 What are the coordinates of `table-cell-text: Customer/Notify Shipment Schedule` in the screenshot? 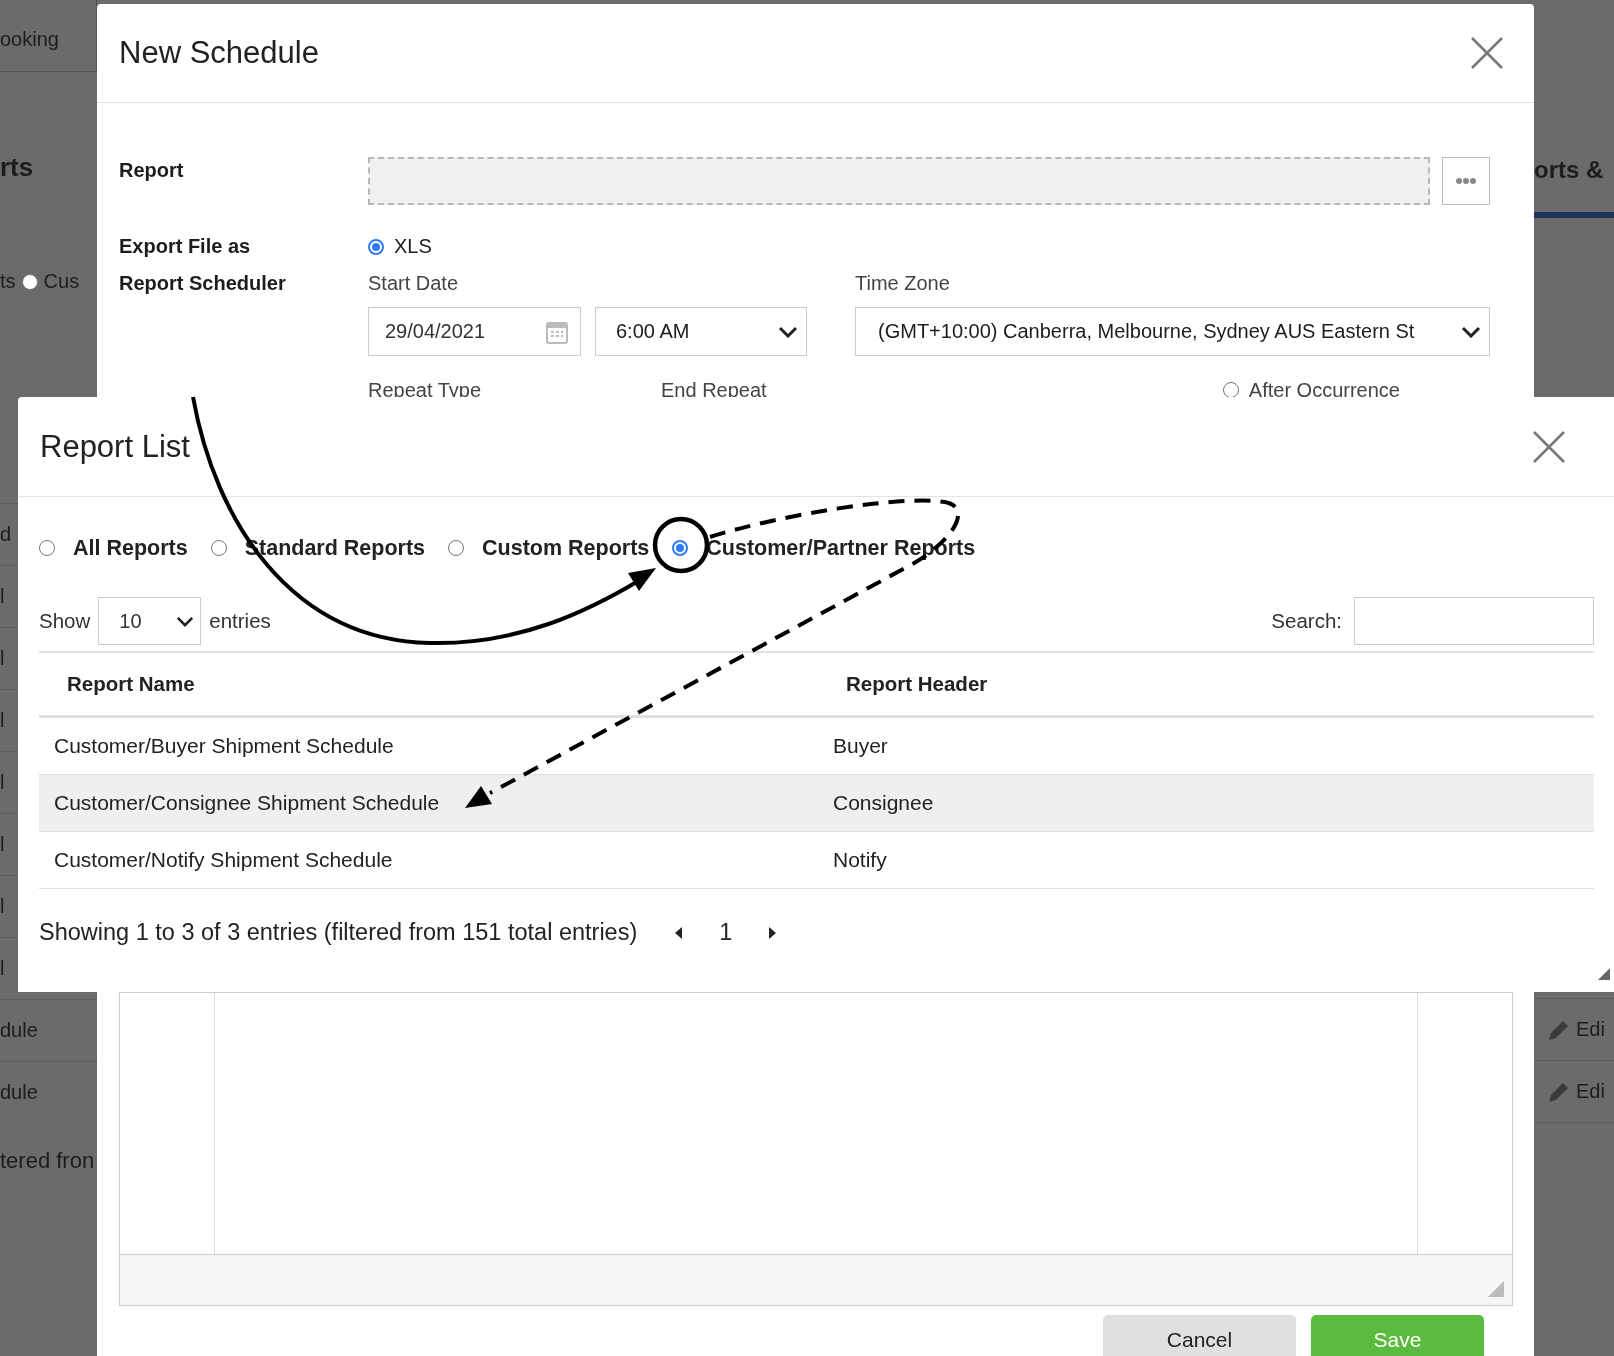 It's located at (223, 860).